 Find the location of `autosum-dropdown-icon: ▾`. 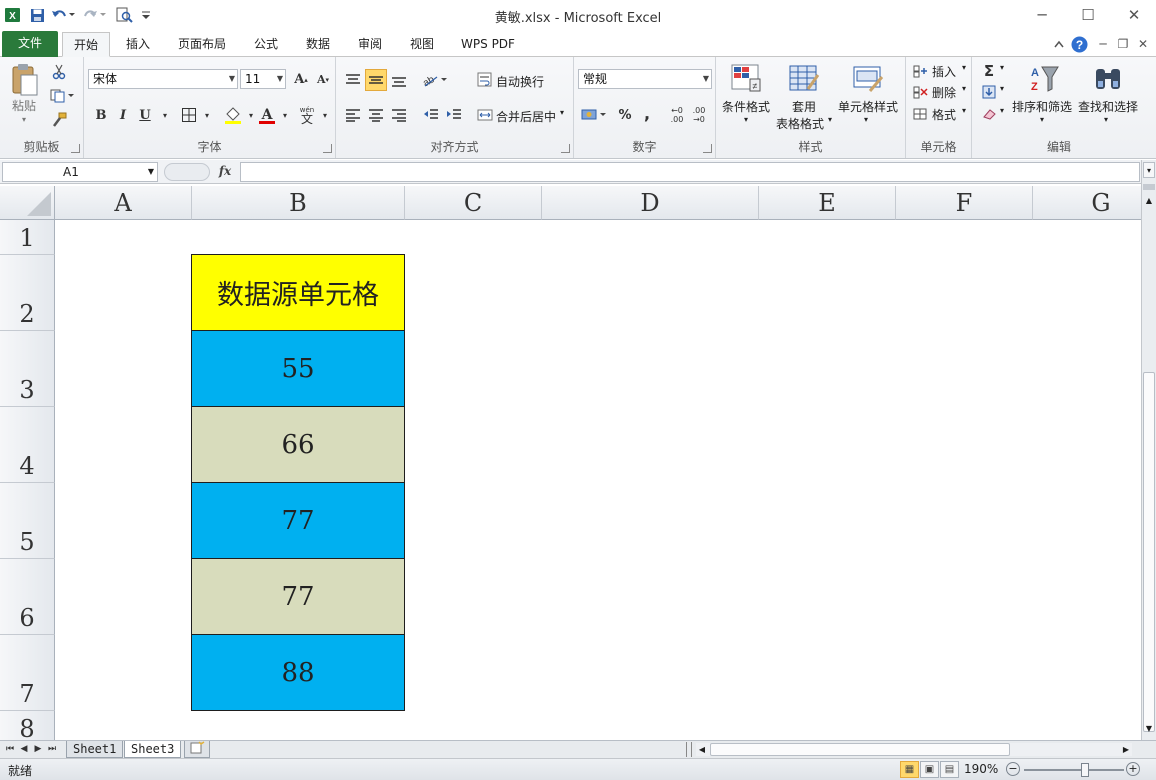

autosum-dropdown-icon: ▾ is located at coordinates (1002, 67).